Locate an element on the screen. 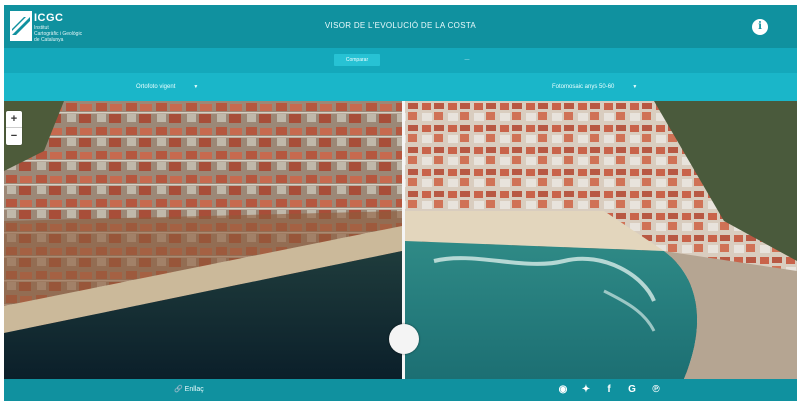 The height and width of the screenshot is (401, 801). right-layer-value: Fotomosaic anys 50-60 is located at coordinates (583, 87).